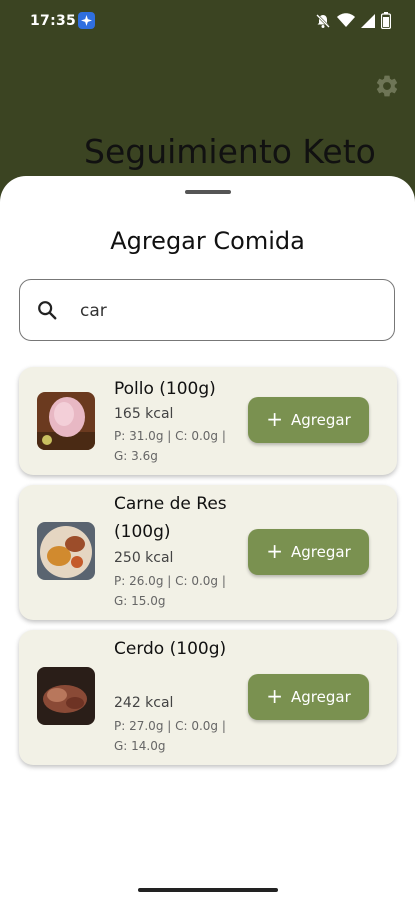 Image resolution: width=415 pixels, height=900 pixels. What do you see at coordinates (387, 86) in the screenshot?
I see `gear-icon` at bounding box center [387, 86].